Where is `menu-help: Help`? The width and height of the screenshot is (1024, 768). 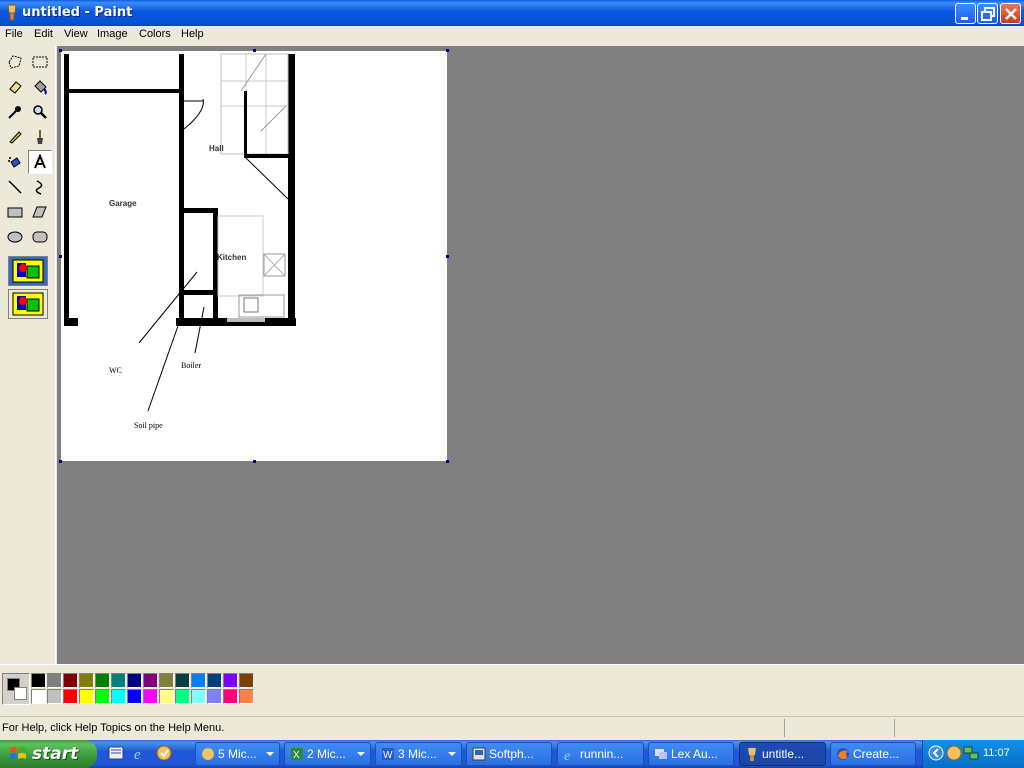 menu-help: Help is located at coordinates (192, 34).